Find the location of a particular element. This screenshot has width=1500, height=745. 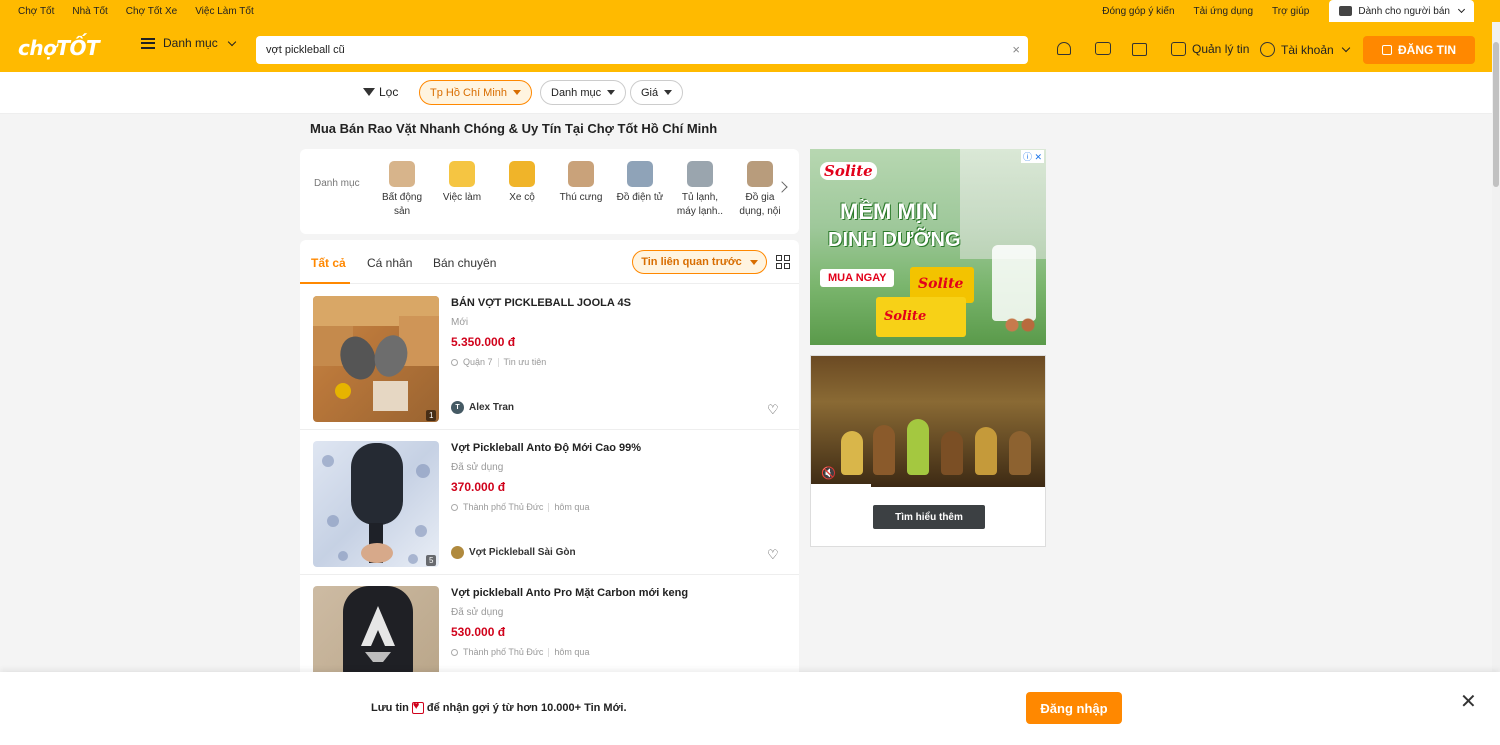

category-item-label: Việc làm is located at coordinates (462, 197).